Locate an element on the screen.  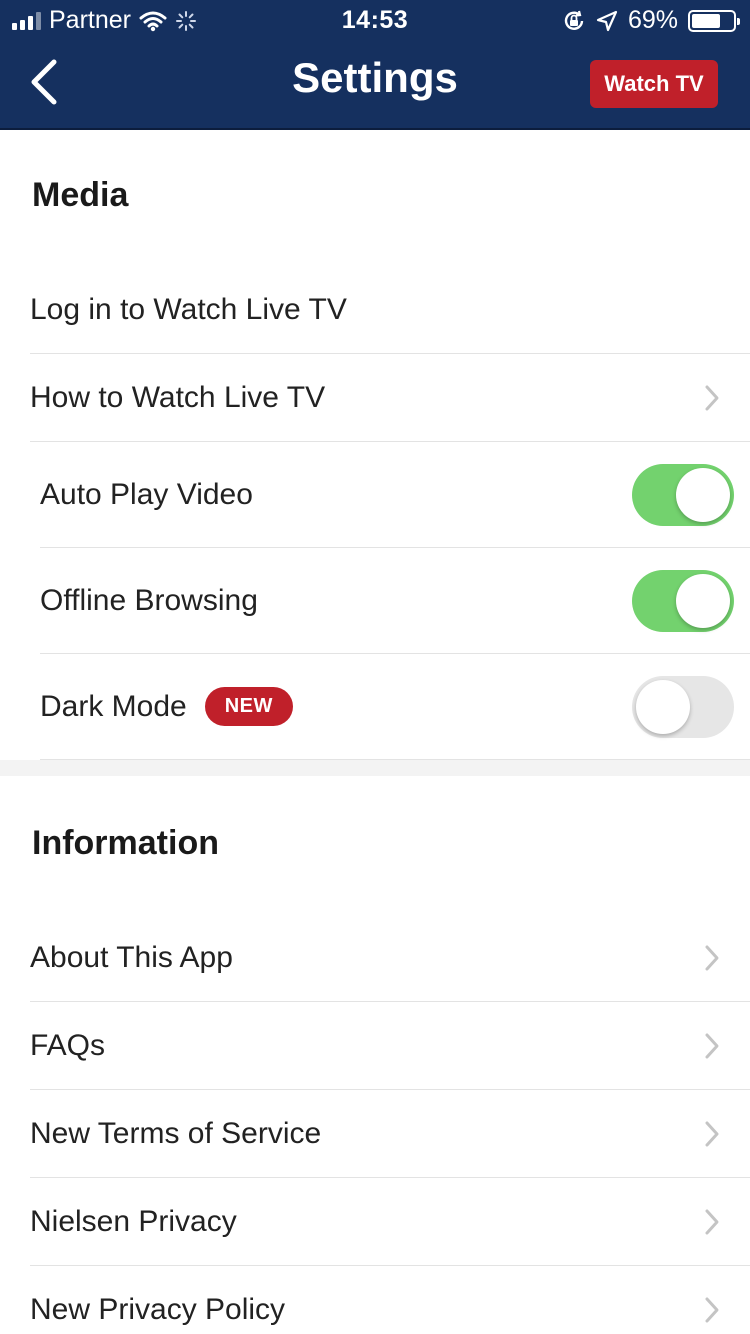
row-label: Dark Mode is located at coordinates (113, 706).